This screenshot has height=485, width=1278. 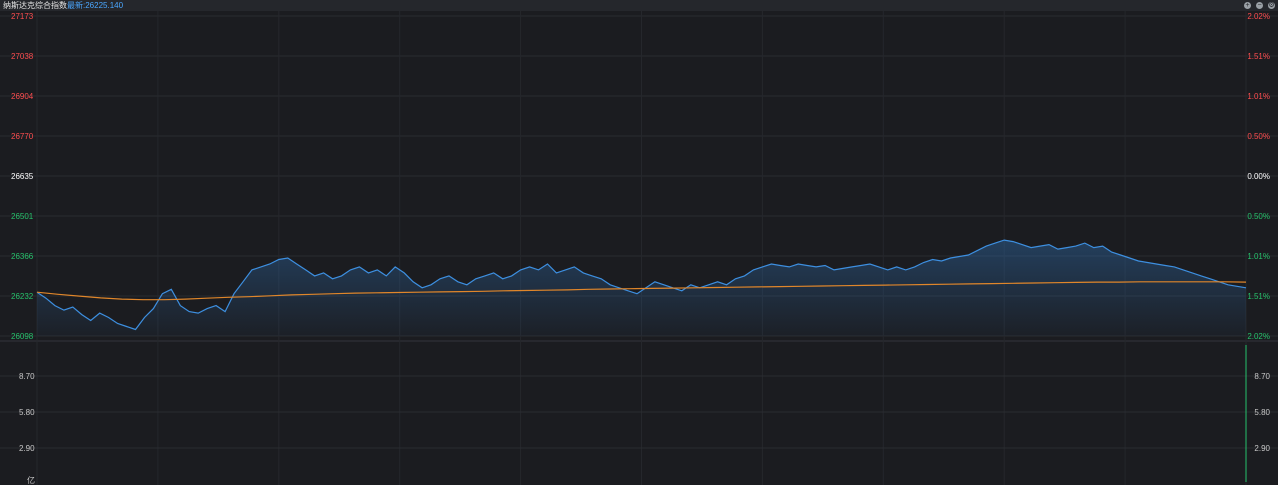 What do you see at coordinates (22, 96) in the screenshot?
I see `price-tick-label: 26904` at bounding box center [22, 96].